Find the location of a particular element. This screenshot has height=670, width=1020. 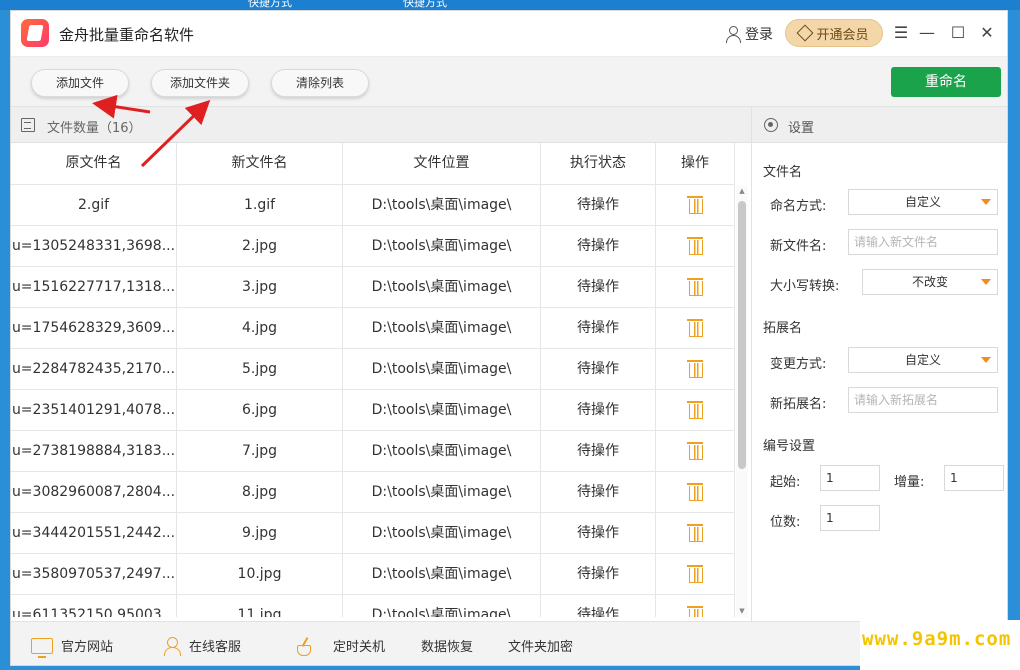

scroll-thumb is located at coordinates (742, 335).